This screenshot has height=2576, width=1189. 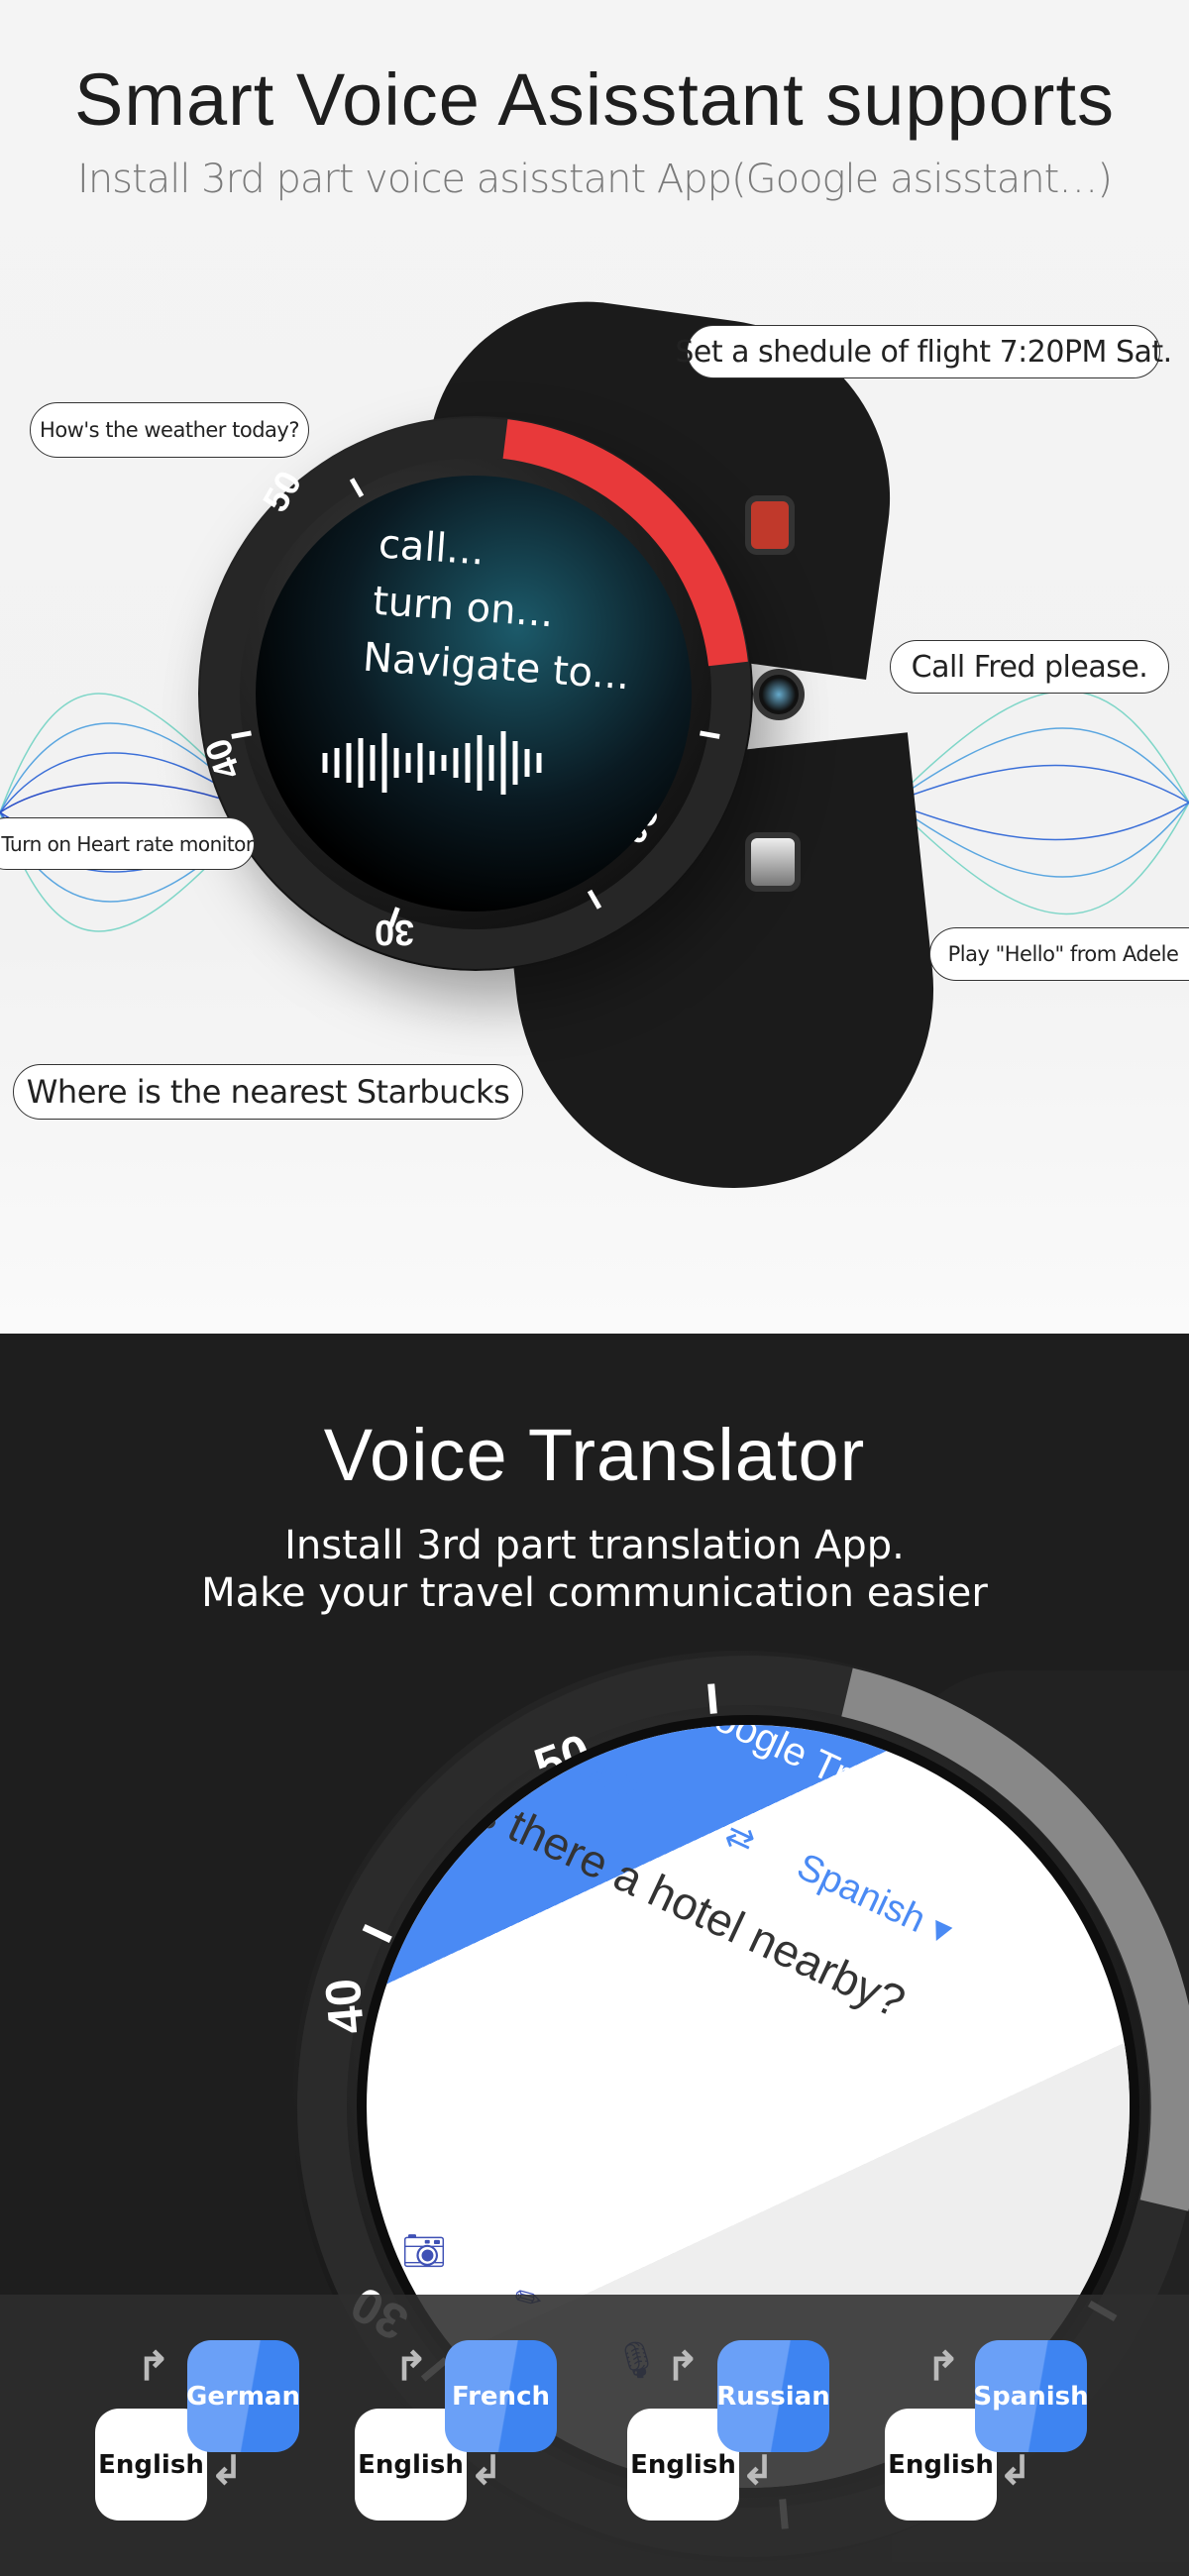 What do you see at coordinates (594, 100) in the screenshot?
I see `section-title: Smart Voice Asisstant supports` at bounding box center [594, 100].